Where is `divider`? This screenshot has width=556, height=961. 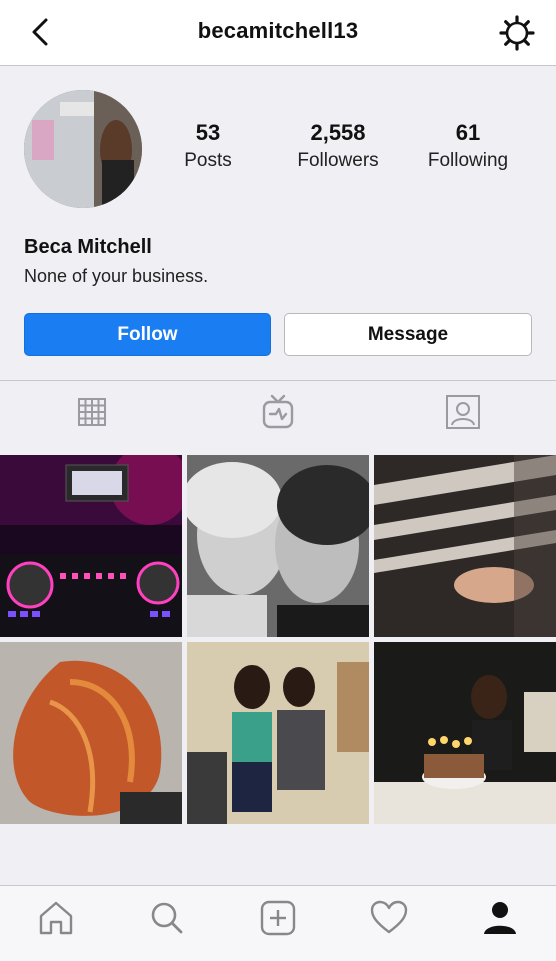
divider is located at coordinates (278, 380).